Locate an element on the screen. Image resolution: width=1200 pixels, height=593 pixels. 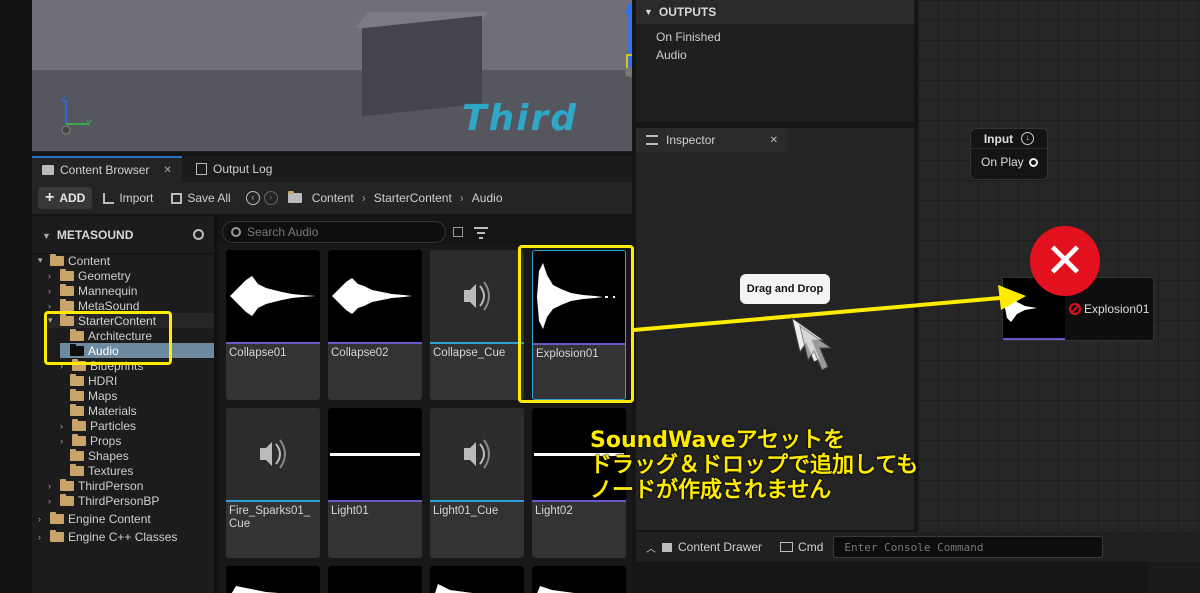
output-on-finished: On Finished is located at coordinates (775, 37).